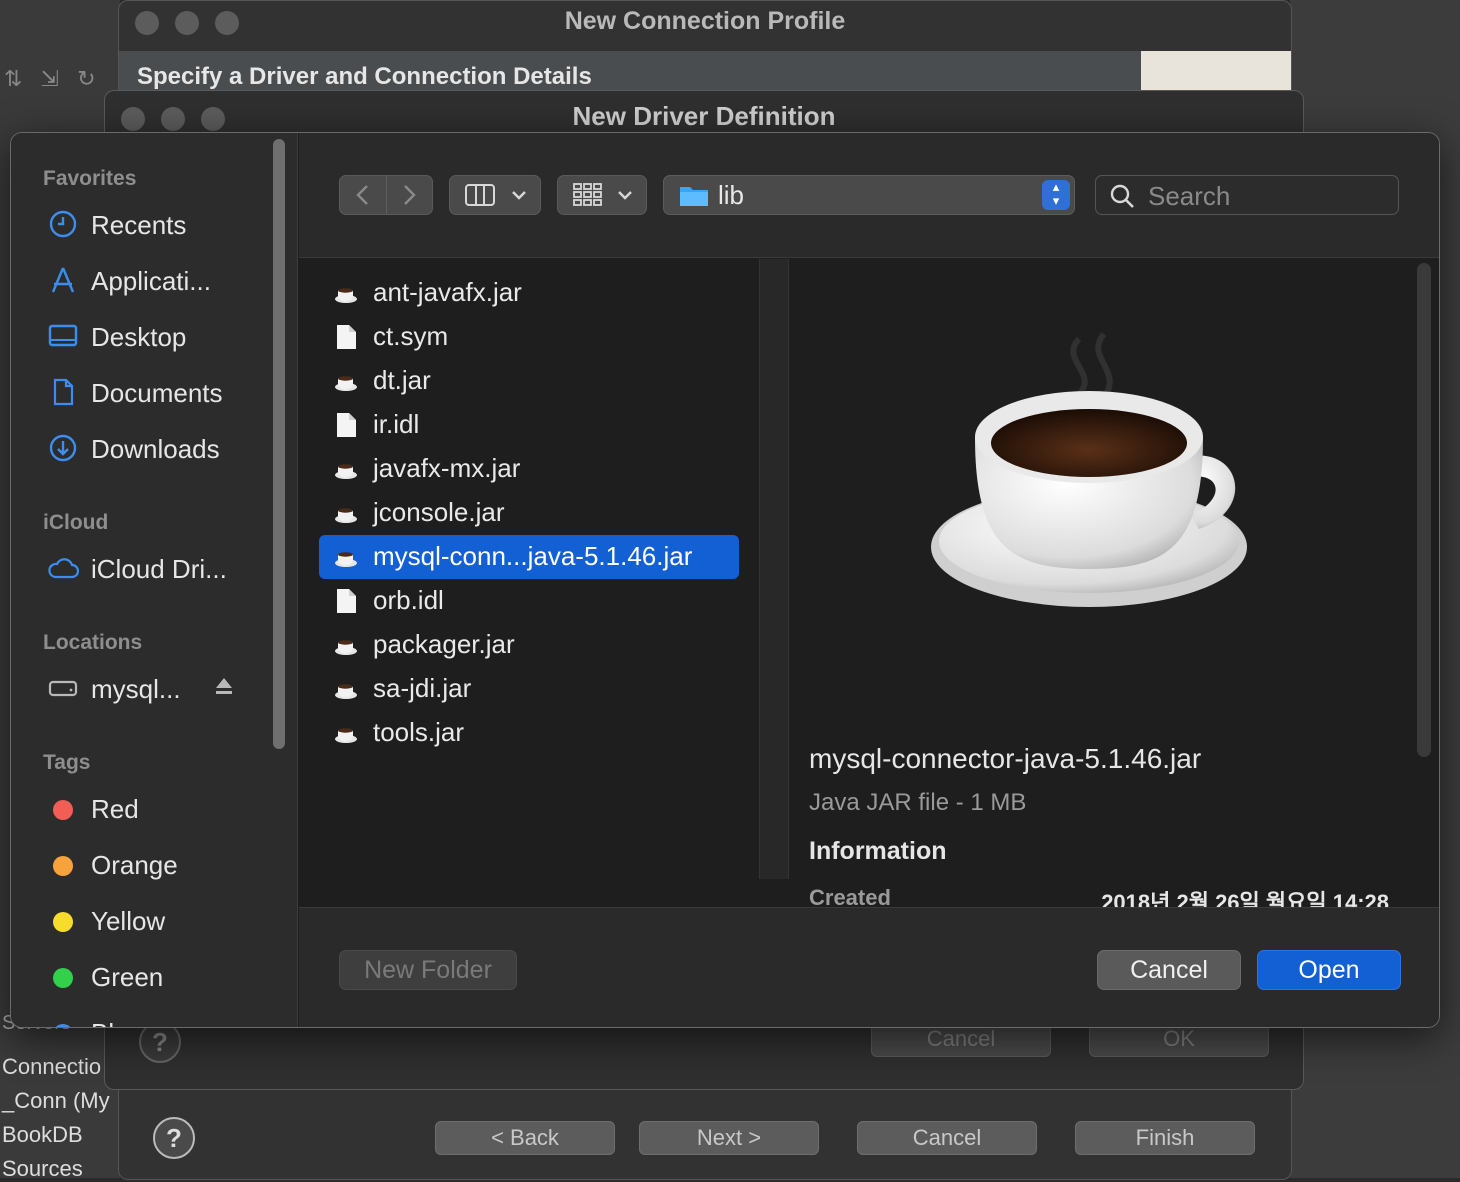 This screenshot has width=1460, height=1182. What do you see at coordinates (1089, 469) in the screenshot?
I see `java-coffee-cup-icon` at bounding box center [1089, 469].